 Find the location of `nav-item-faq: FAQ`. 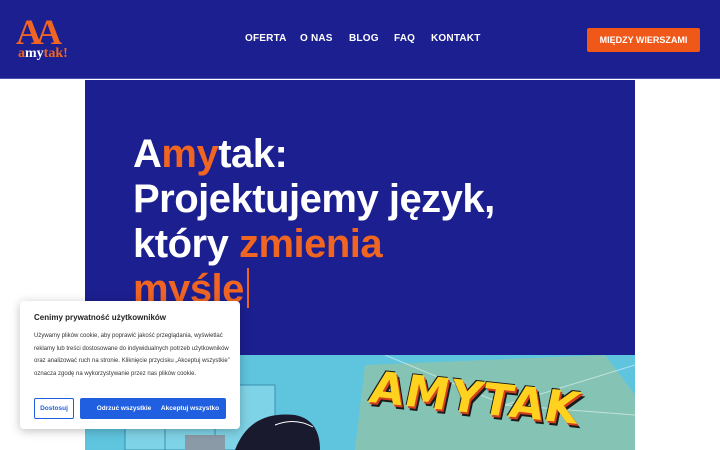

nav-item-faq: FAQ is located at coordinates (404, 38).